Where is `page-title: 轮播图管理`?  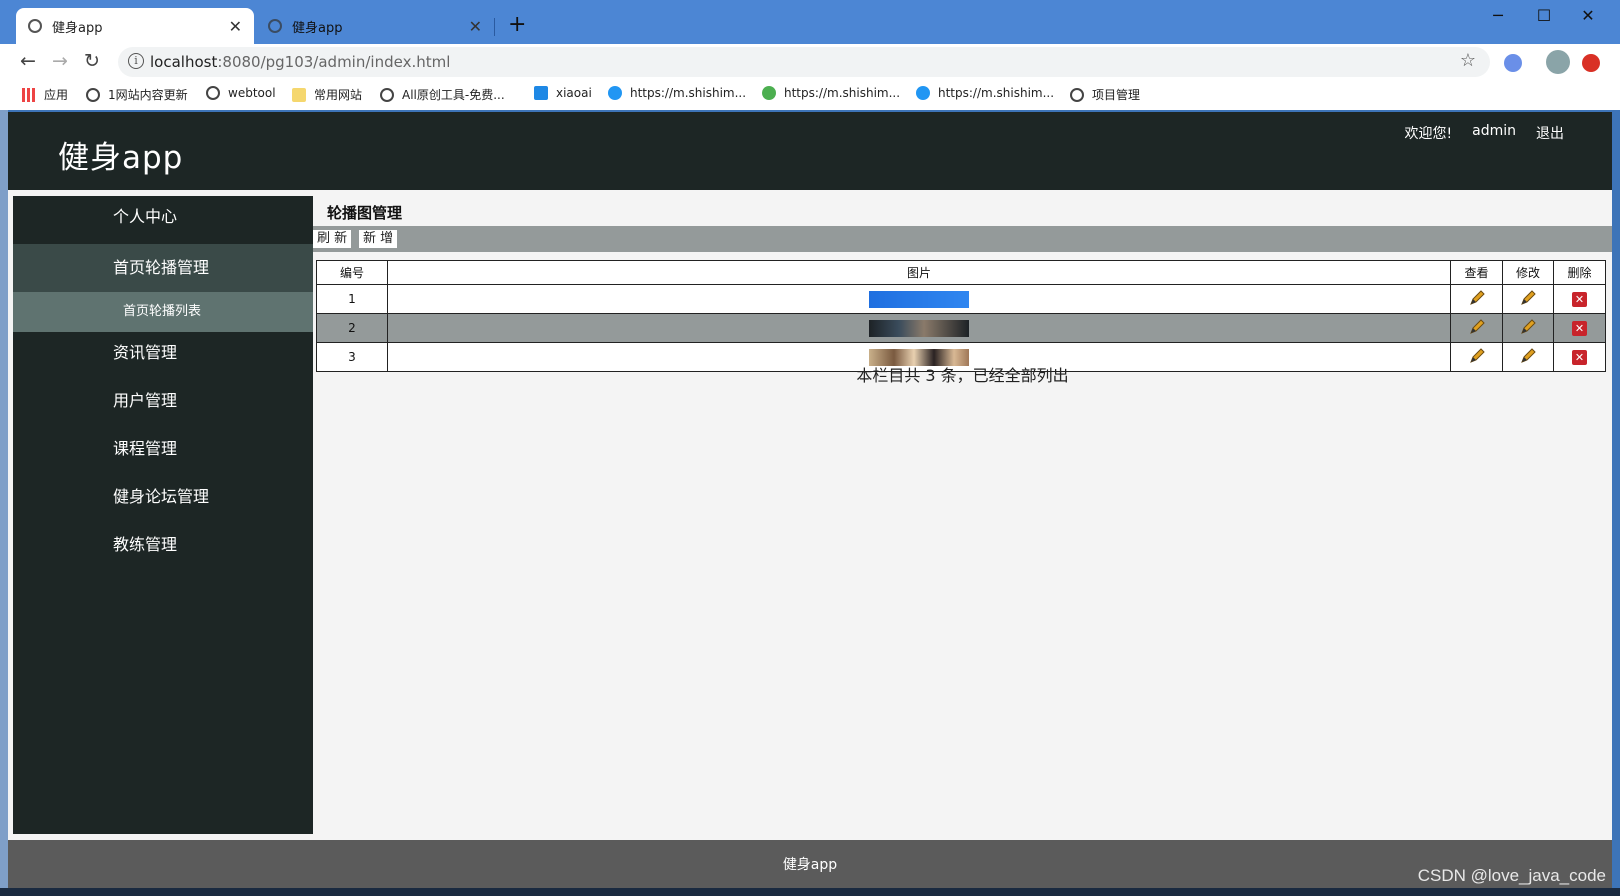
page-title: 轮播图管理 is located at coordinates (365, 213).